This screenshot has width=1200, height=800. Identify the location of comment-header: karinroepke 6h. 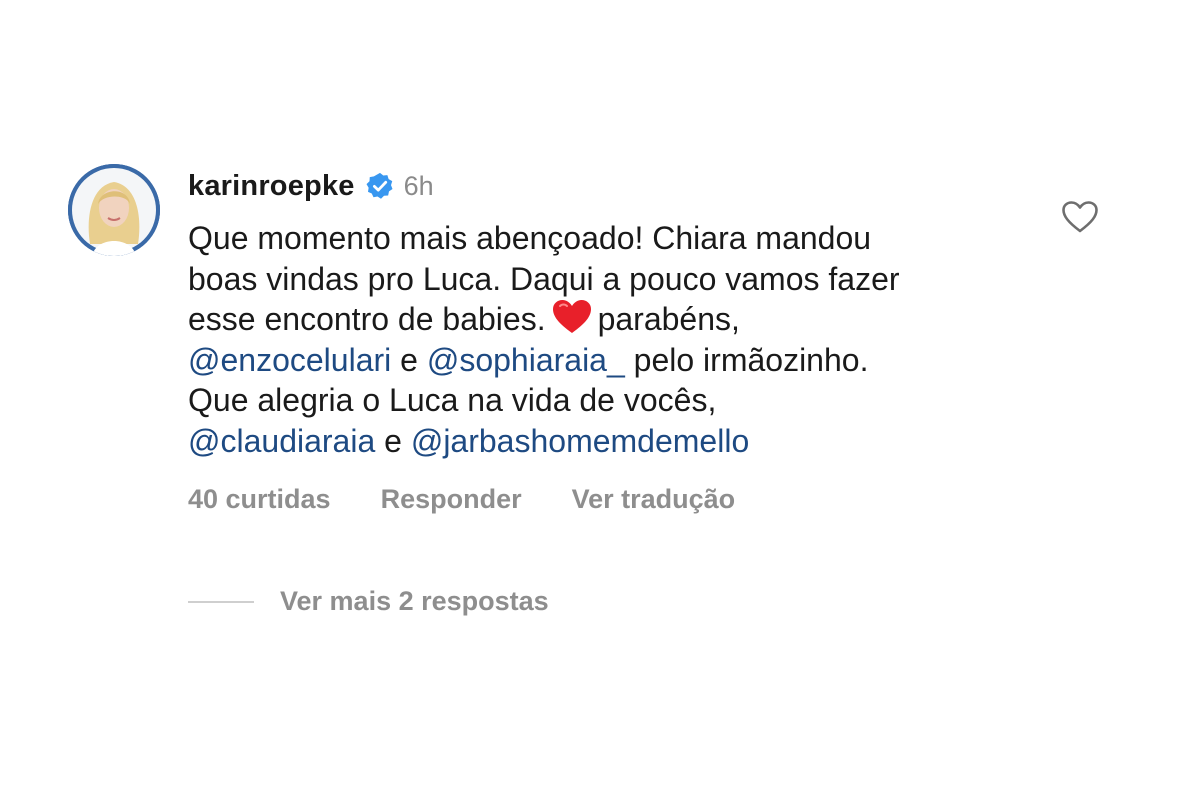
(608, 186).